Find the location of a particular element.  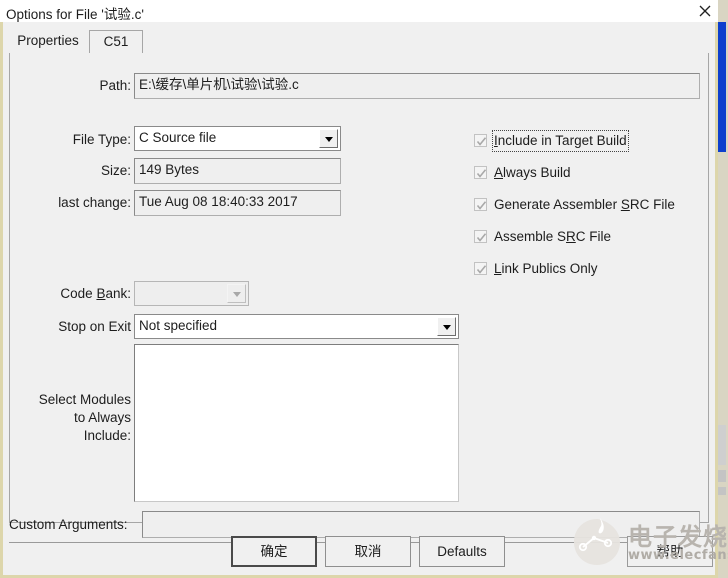

select-modules-label-line-1: Select Modules is located at coordinates (84, 399).